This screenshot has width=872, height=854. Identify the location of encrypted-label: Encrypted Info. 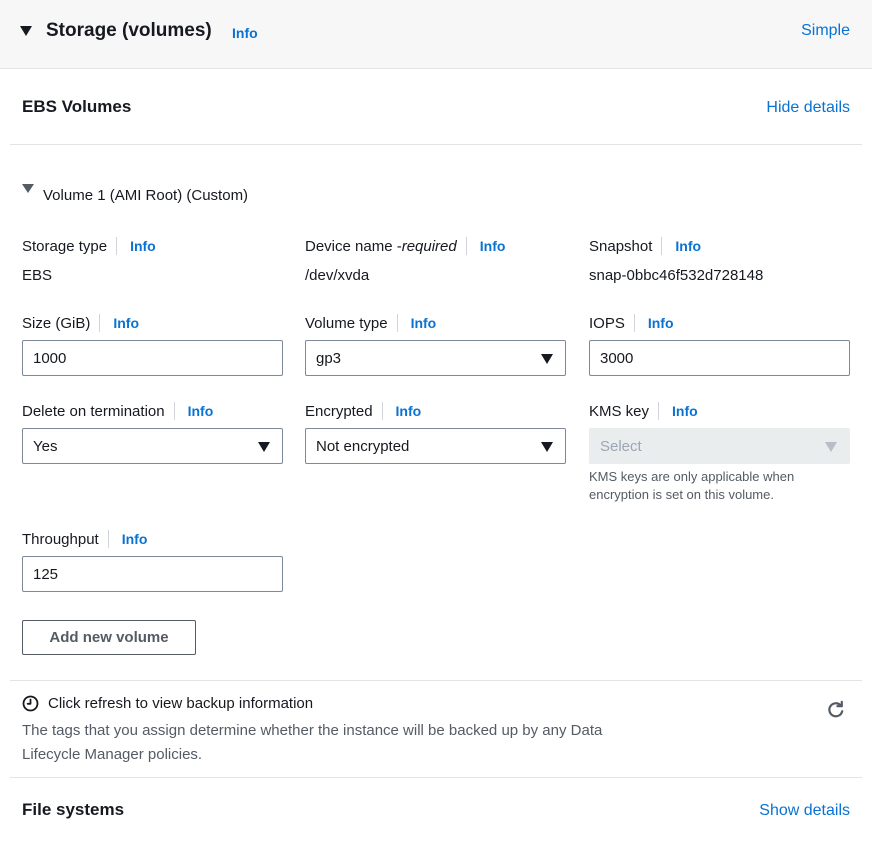
(363, 411).